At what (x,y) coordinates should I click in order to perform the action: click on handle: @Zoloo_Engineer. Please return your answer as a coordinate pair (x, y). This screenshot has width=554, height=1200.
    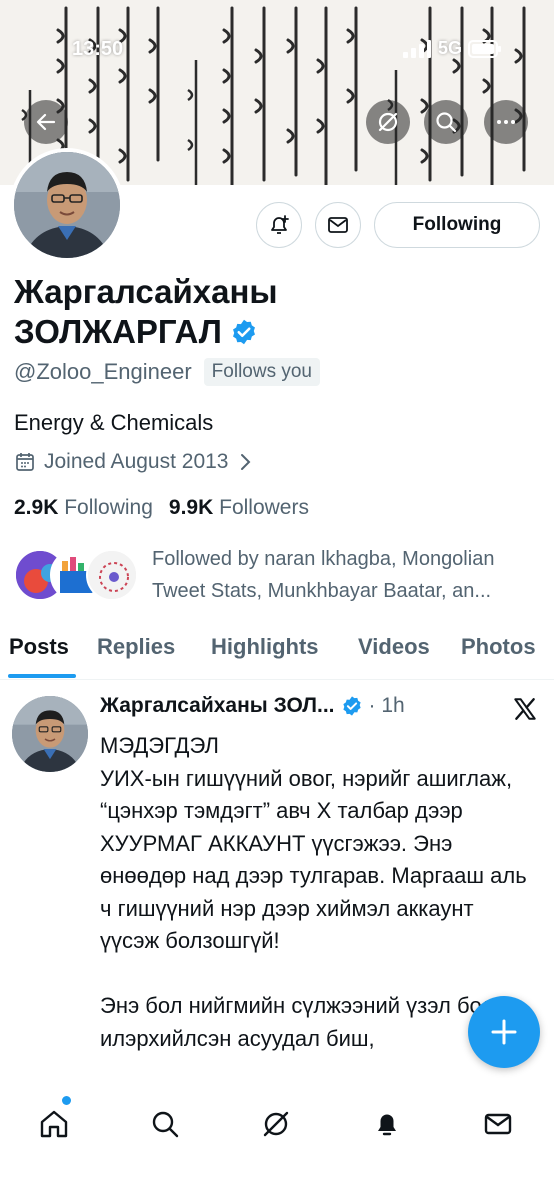
    Looking at the image, I should click on (103, 371).